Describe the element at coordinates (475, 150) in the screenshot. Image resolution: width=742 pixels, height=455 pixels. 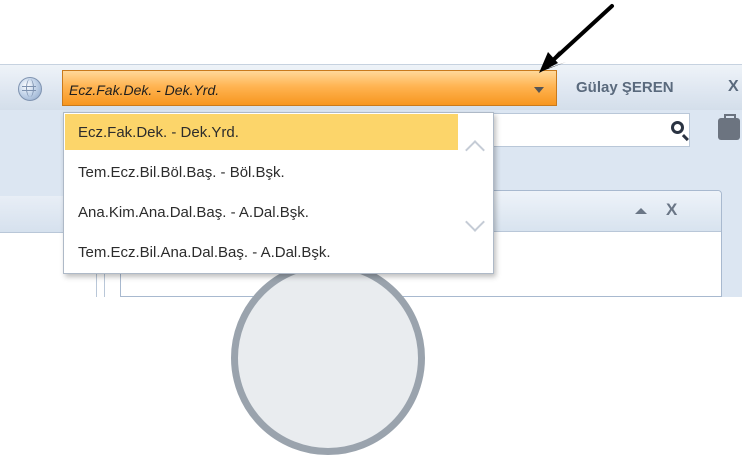
I see `chevron-up-icon` at that location.